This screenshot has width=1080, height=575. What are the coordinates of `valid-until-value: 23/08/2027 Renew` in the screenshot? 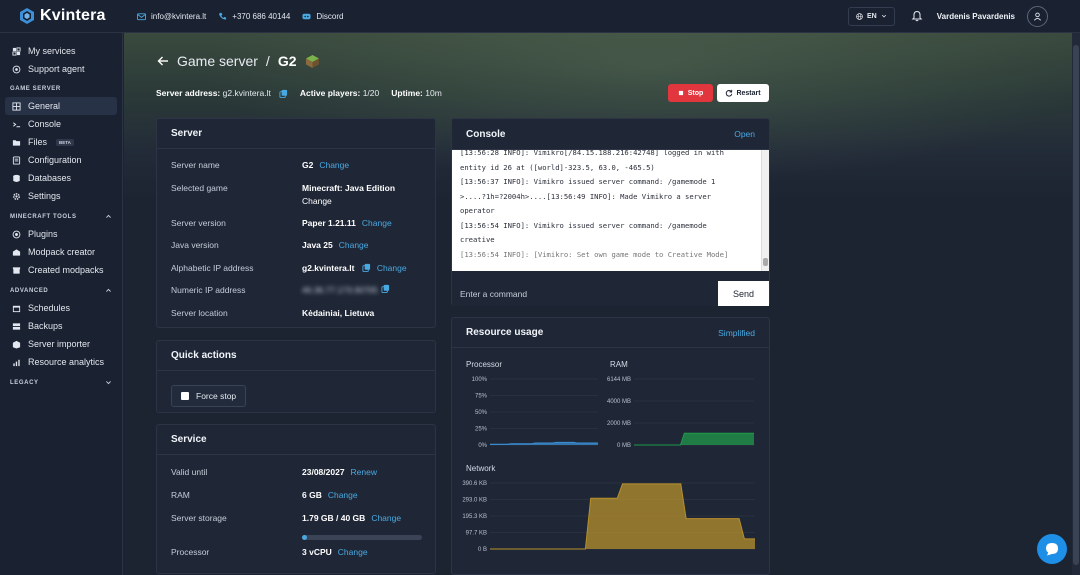 It's located at (340, 472).